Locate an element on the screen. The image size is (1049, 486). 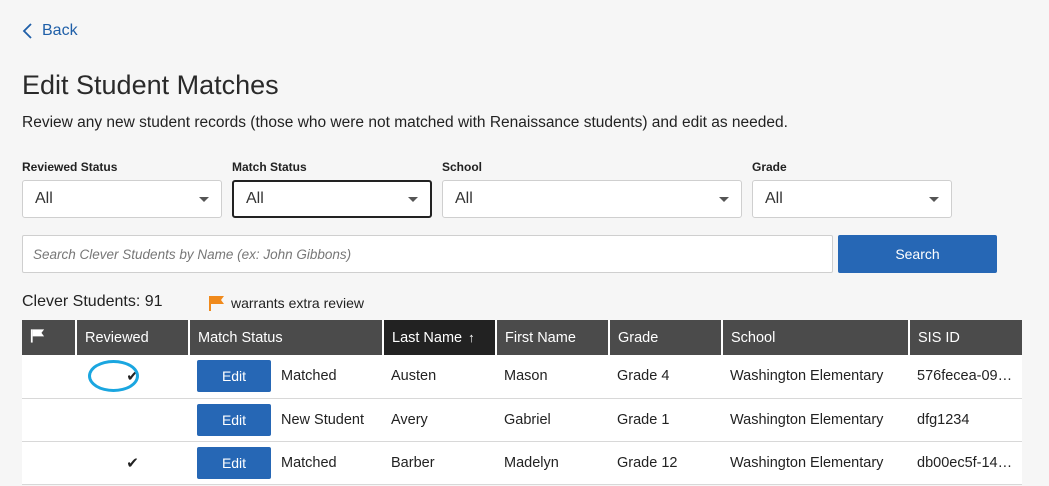
header-grade: Grade is located at coordinates (666, 337).